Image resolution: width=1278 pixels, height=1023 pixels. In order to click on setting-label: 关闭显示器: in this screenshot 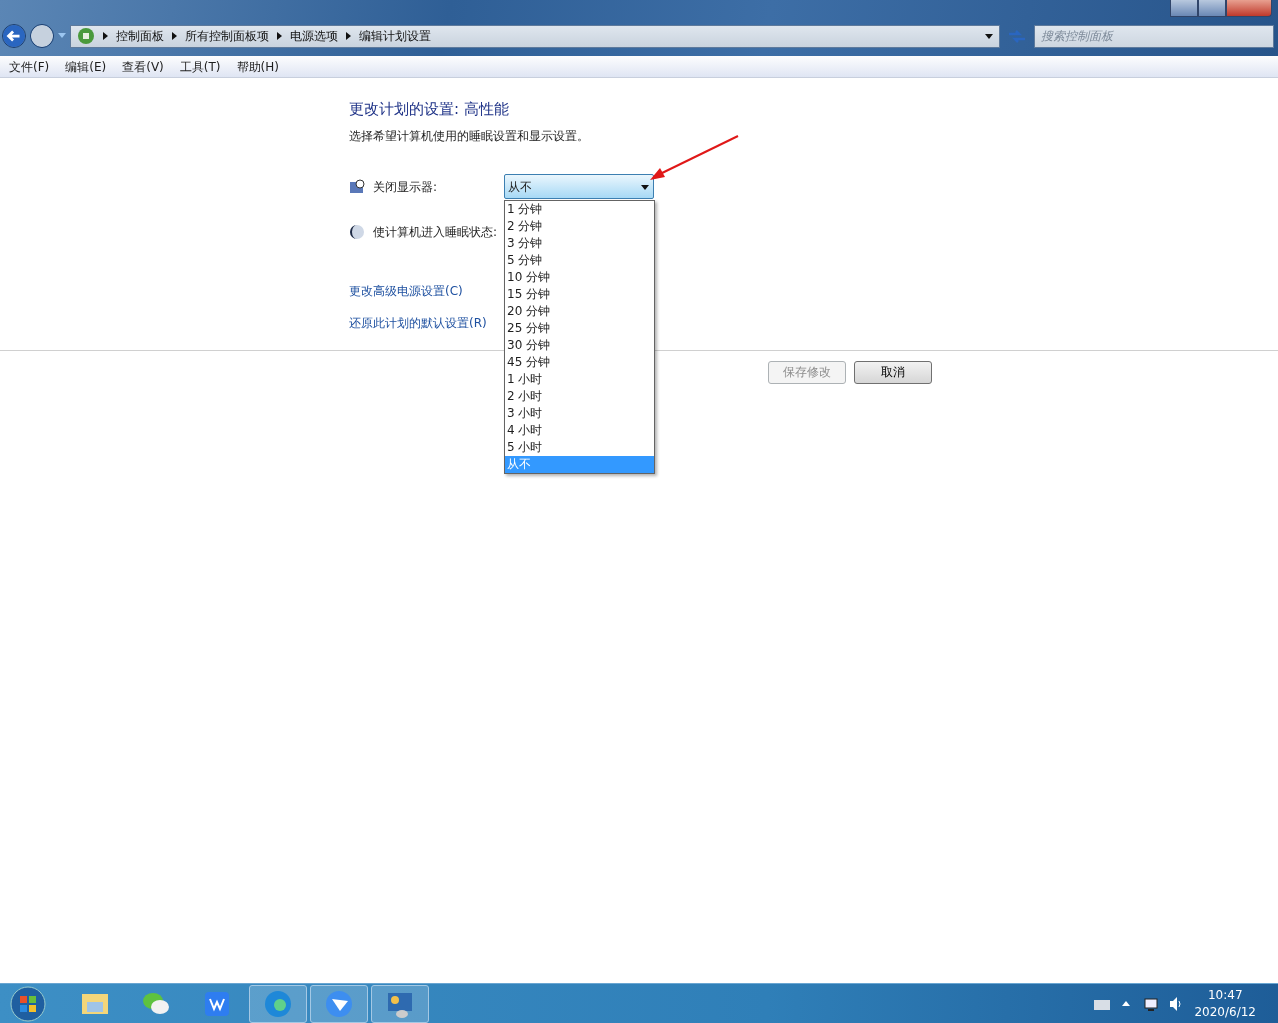, I will do `click(405, 187)`.